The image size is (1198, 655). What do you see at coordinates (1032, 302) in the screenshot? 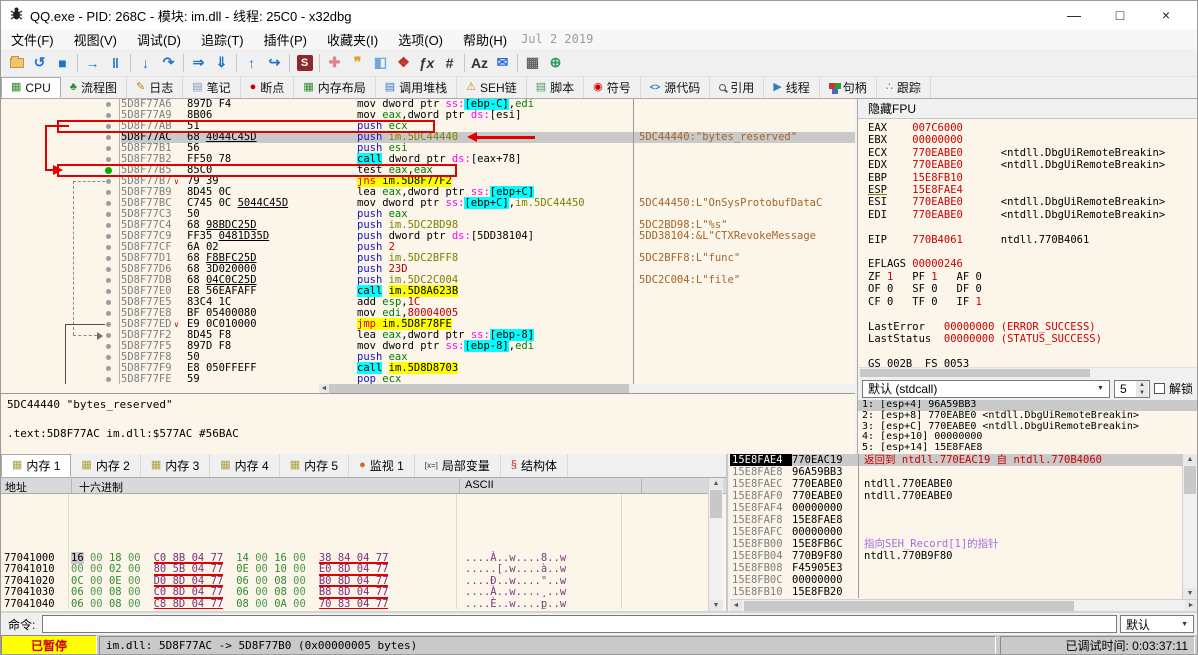
I see `register-row: CF 0 TF 0 IF 1` at bounding box center [1032, 302].